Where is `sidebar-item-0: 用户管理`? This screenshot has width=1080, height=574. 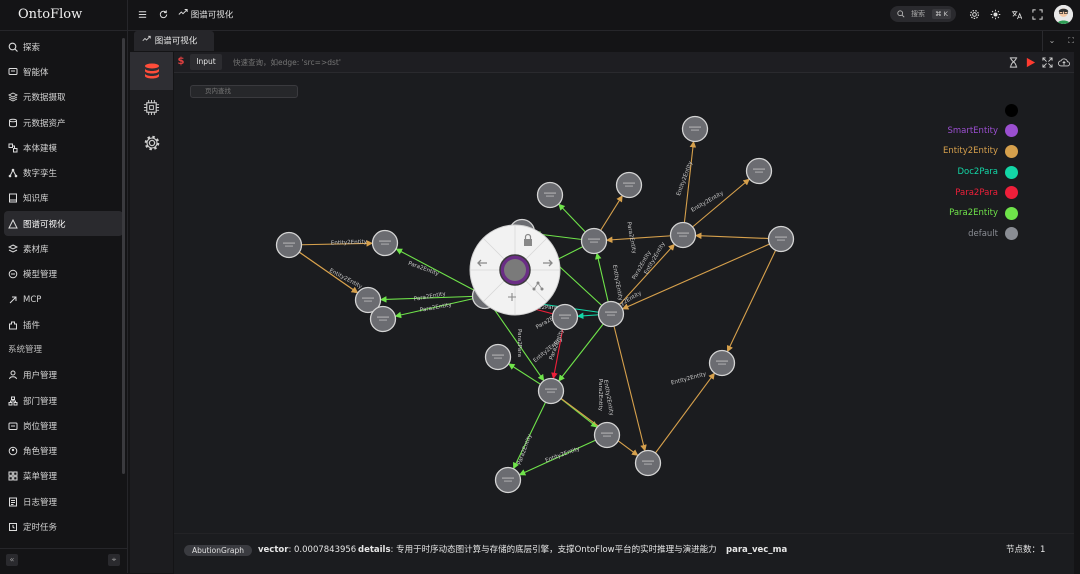 sidebar-item-0: 用户管理 is located at coordinates (63, 375).